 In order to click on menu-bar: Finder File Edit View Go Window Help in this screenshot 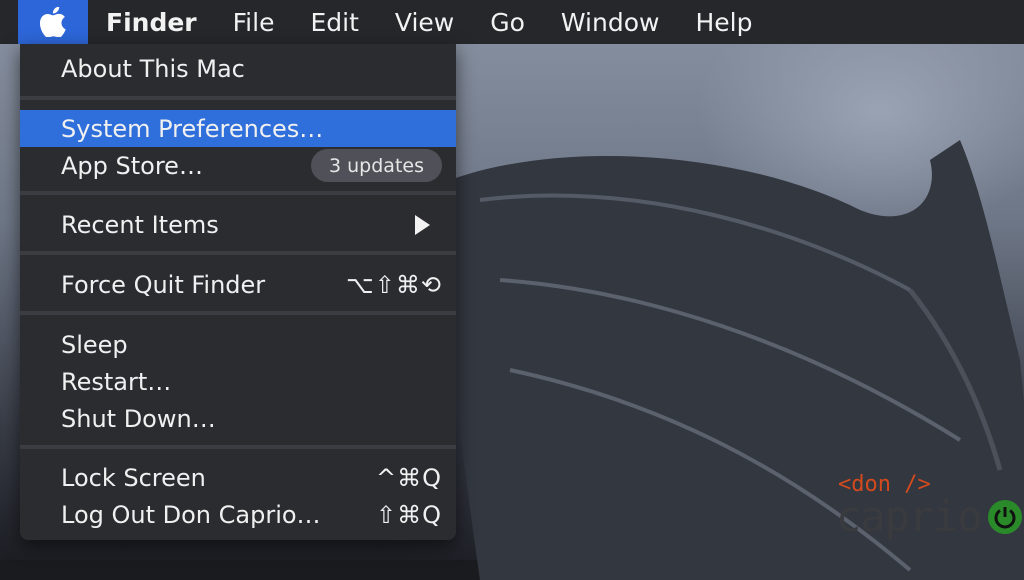, I will do `click(512, 22)`.